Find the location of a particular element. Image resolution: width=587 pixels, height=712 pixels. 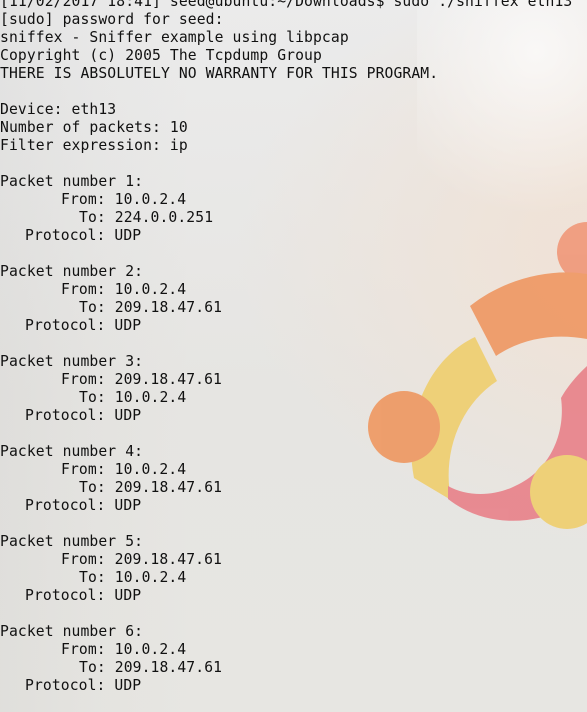

packet-header: Packet number 4: is located at coordinates (72, 451).